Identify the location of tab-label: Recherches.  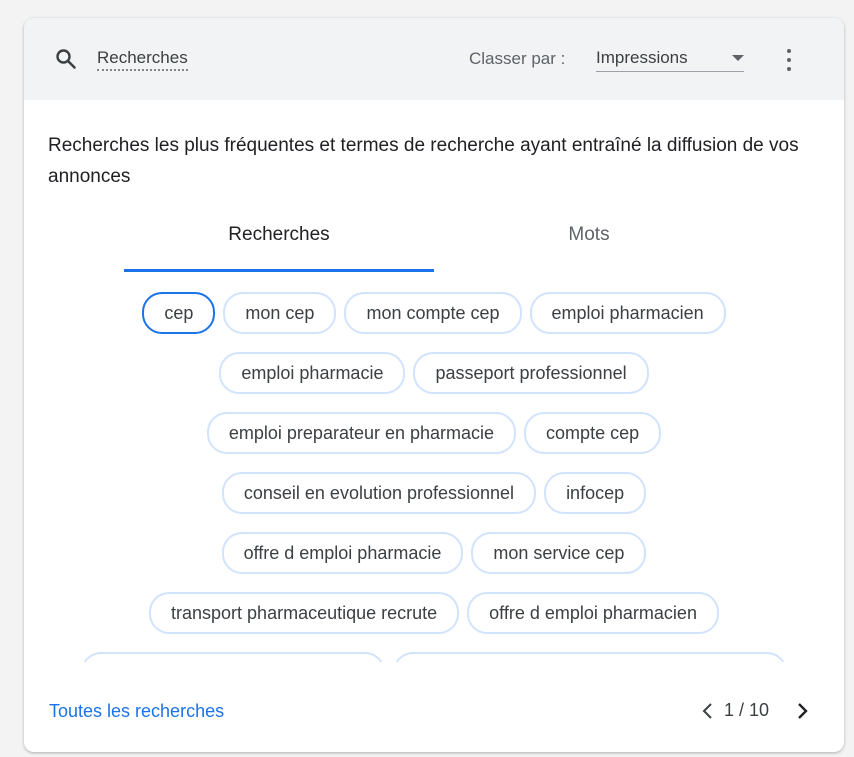
(279, 234).